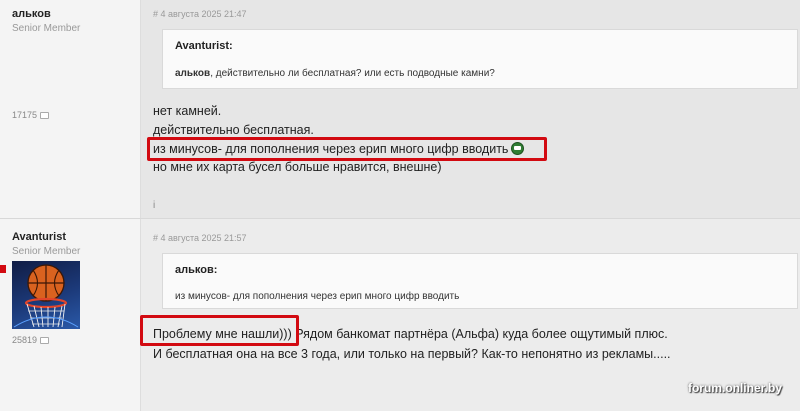  Describe the element at coordinates (70, 109) in the screenshot. I see `post-author-sidebar: альков Senior Member 17175` at that location.